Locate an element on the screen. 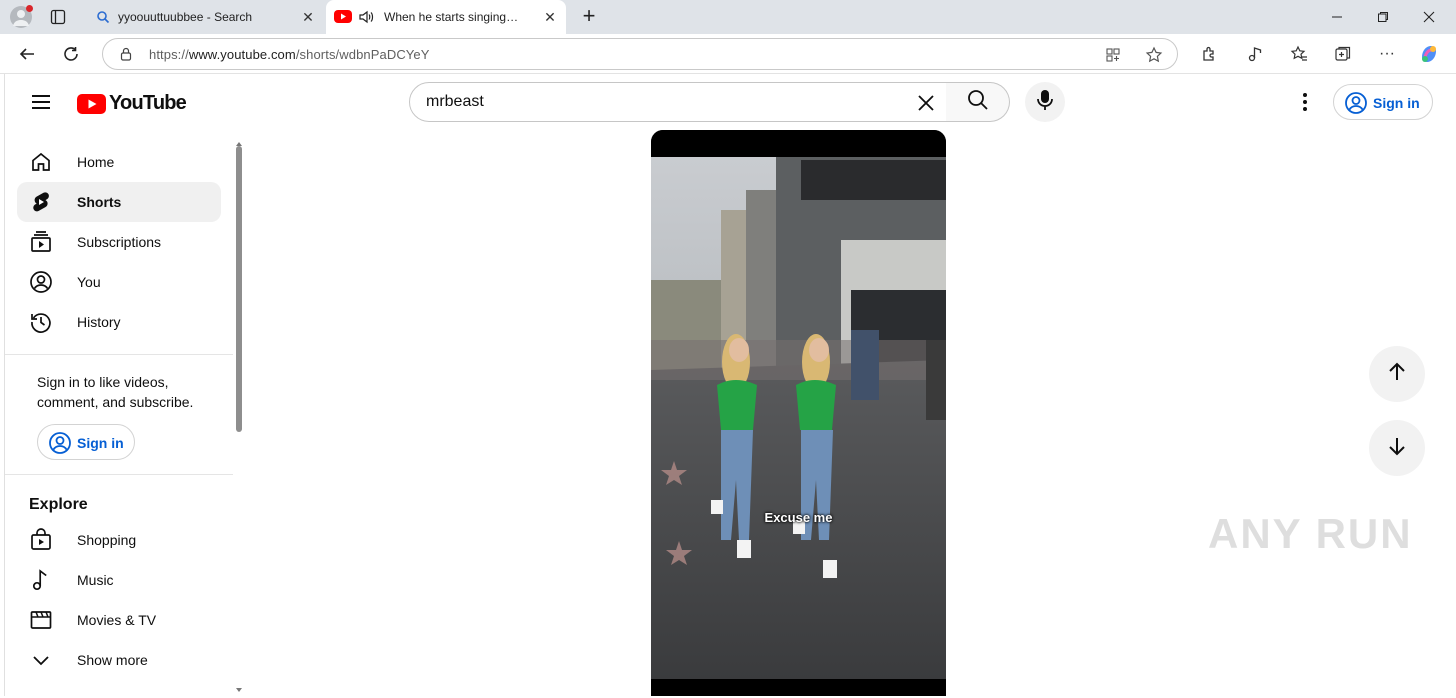 The height and width of the screenshot is (698, 1456). arrow-up-icon is located at coordinates (1397, 374).